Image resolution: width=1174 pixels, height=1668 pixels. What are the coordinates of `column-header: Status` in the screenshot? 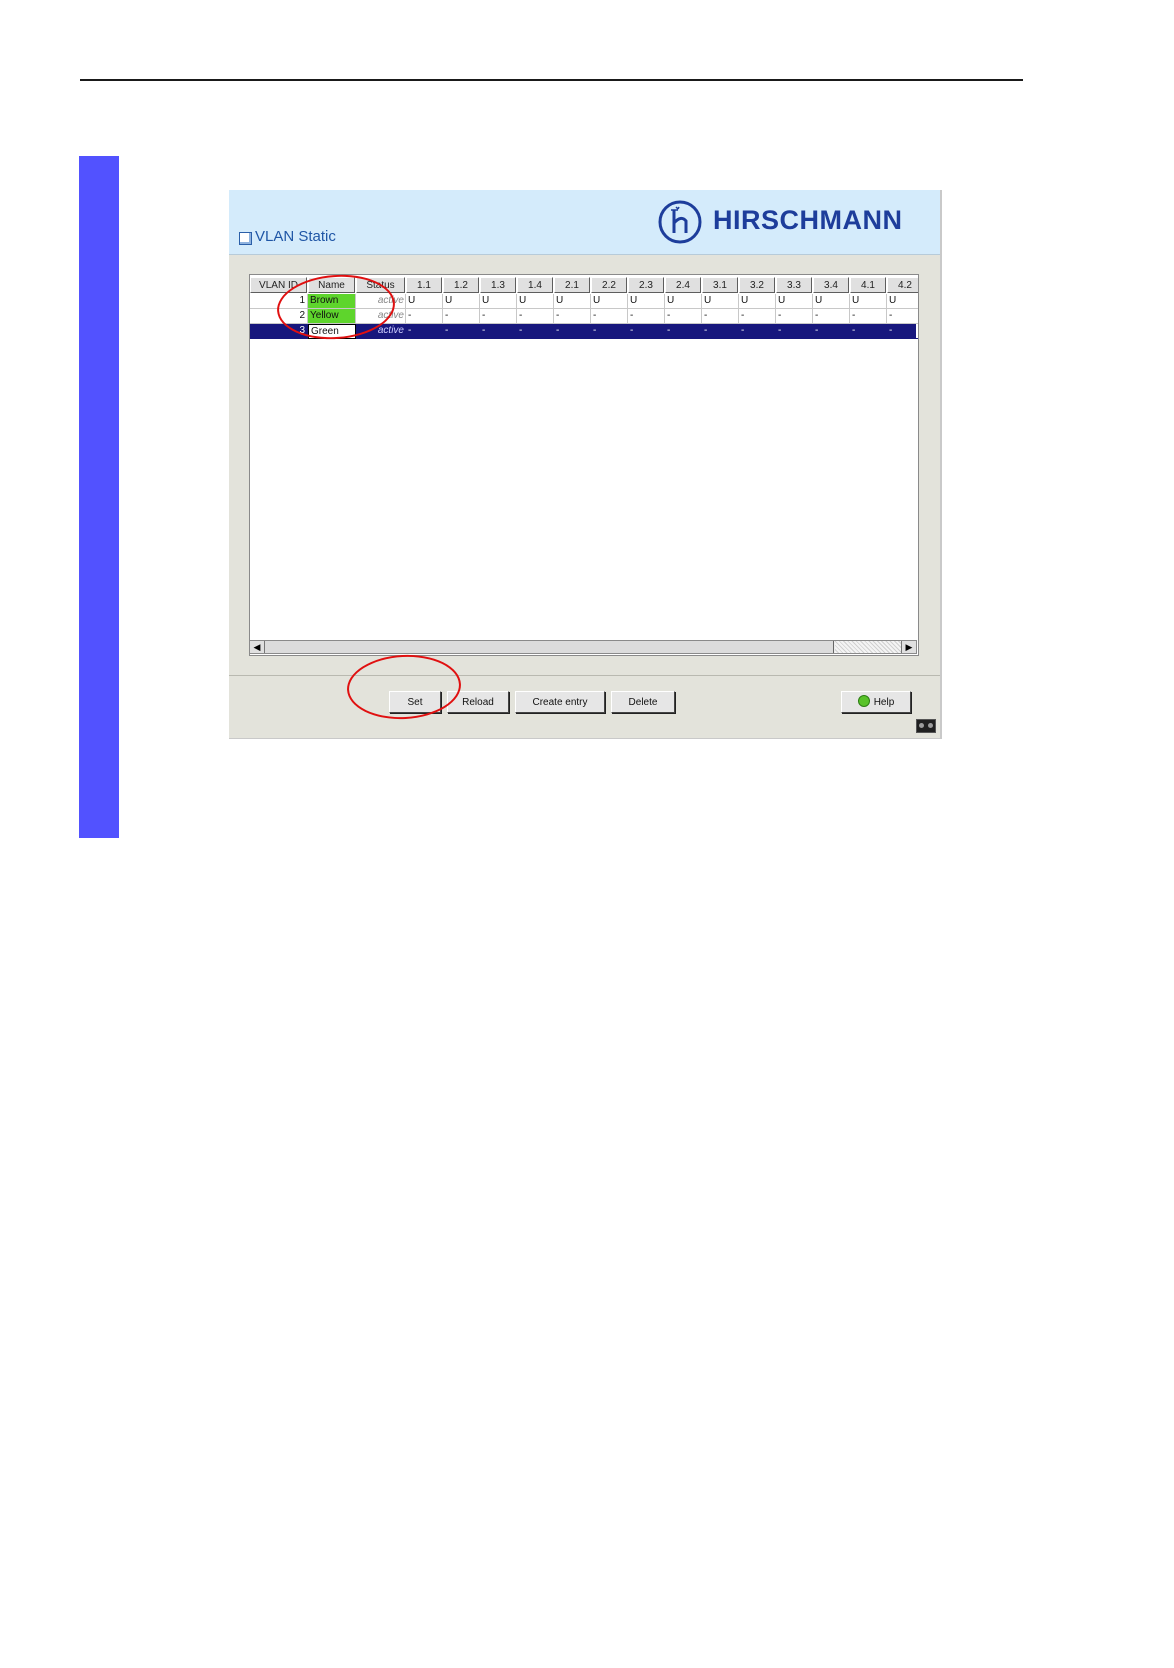 It's located at (380, 285).